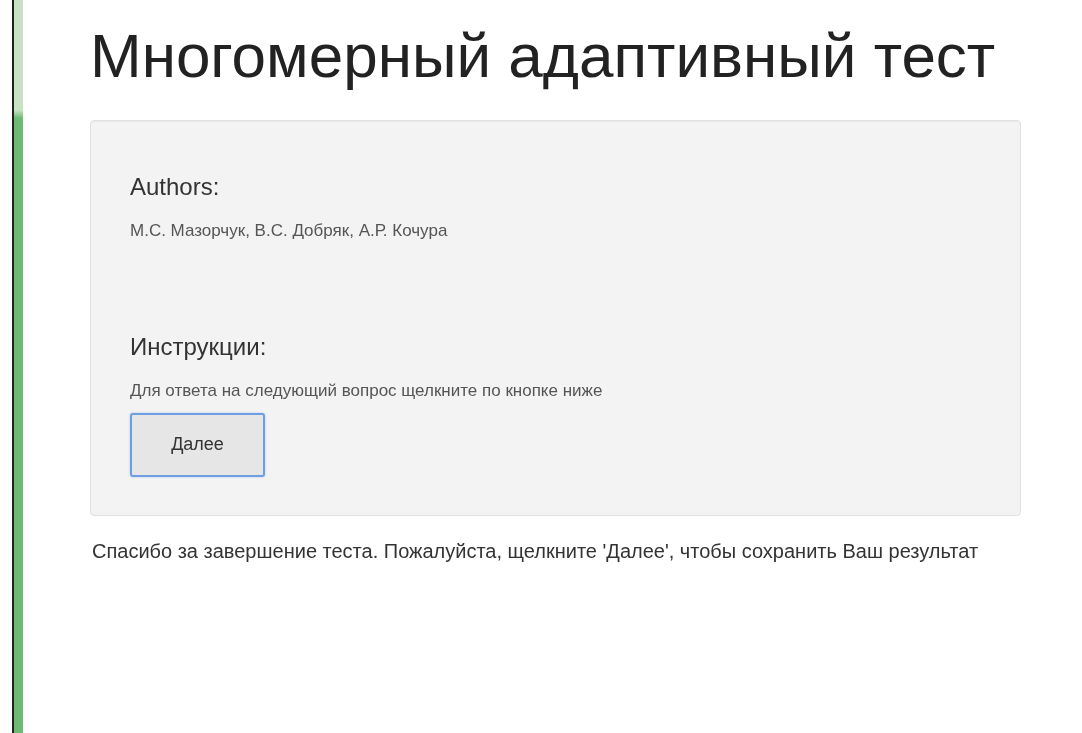  Describe the element at coordinates (197, 445) in the screenshot. I see `next-button: Далее` at that location.